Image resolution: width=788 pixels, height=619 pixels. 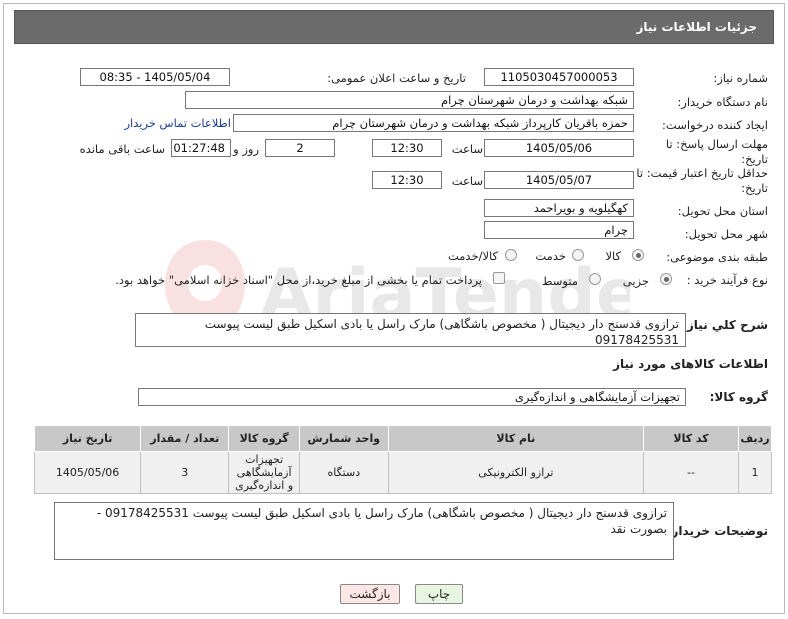 What do you see at coordinates (702, 180) in the screenshot?
I see `validity-label: حداقل تاریخ اعتبار قیمت: تا تاریخ:` at bounding box center [702, 180].